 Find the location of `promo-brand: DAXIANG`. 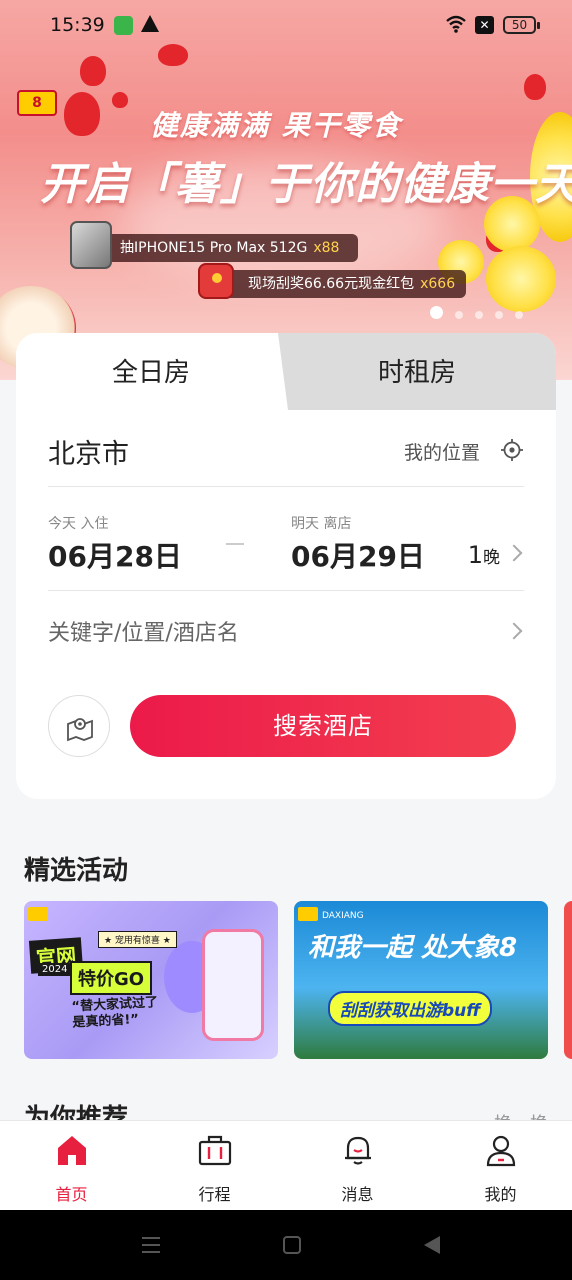

promo-brand: DAXIANG is located at coordinates (343, 916).